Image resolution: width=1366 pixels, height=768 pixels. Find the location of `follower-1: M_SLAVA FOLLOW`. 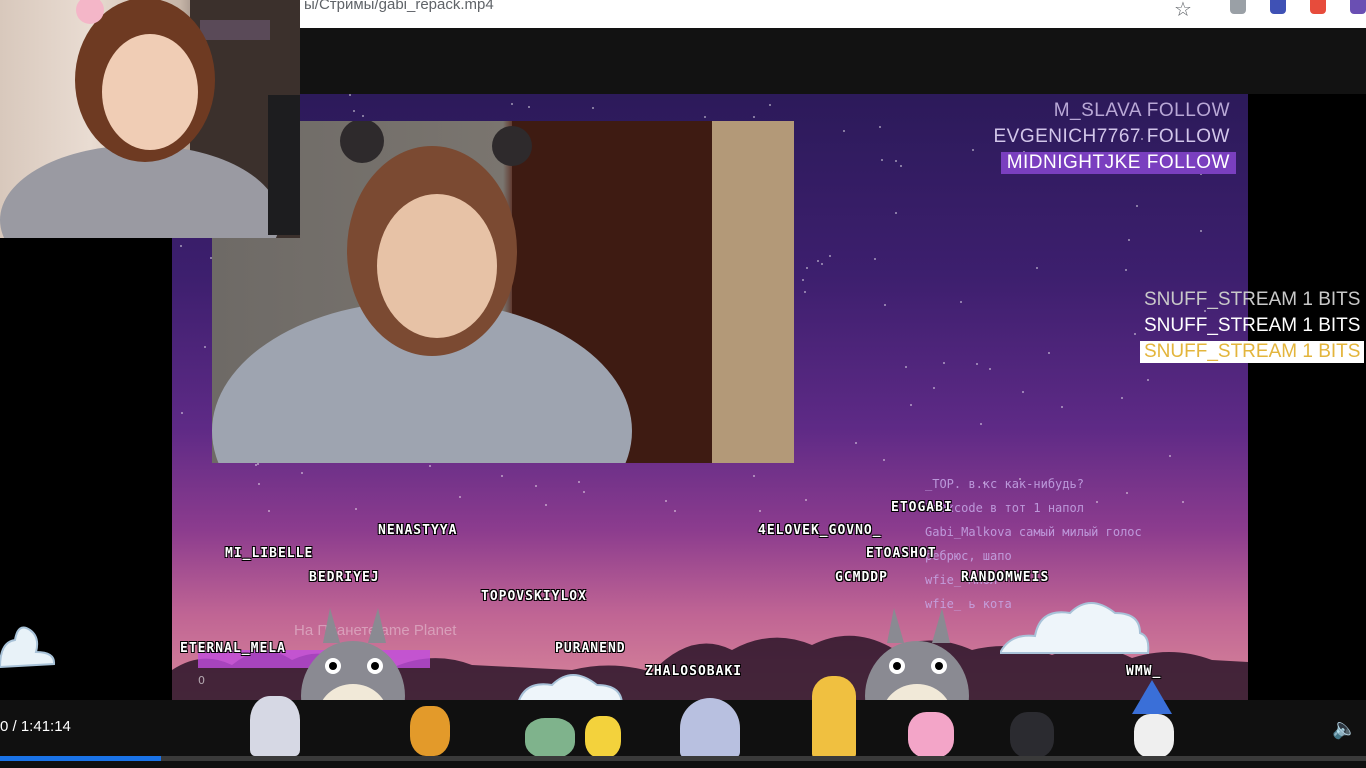

follower-1: M_SLAVA FOLLOW is located at coordinates (1141, 110).